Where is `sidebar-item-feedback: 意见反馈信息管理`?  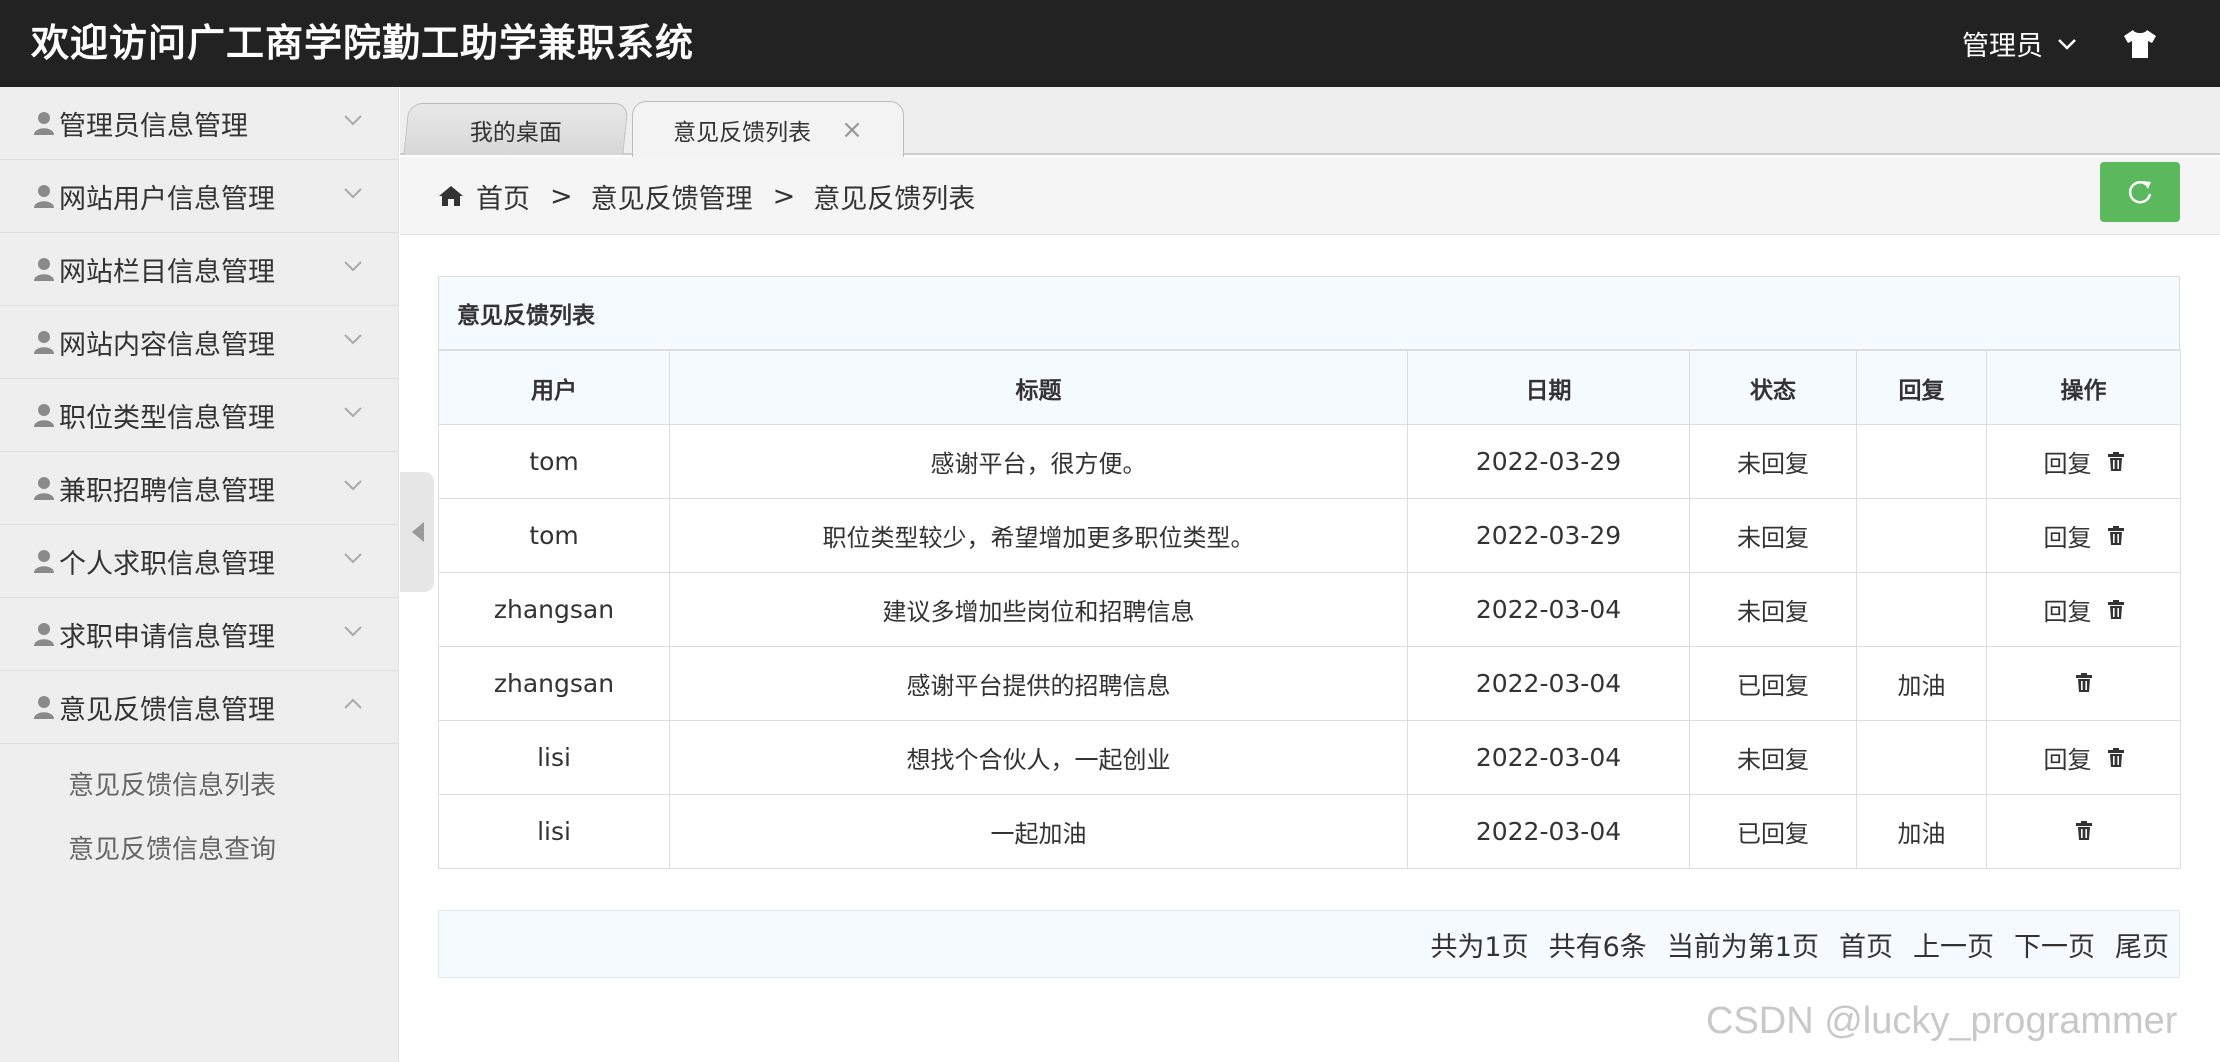 sidebar-item-feedback: 意见反馈信息管理 is located at coordinates (199, 707).